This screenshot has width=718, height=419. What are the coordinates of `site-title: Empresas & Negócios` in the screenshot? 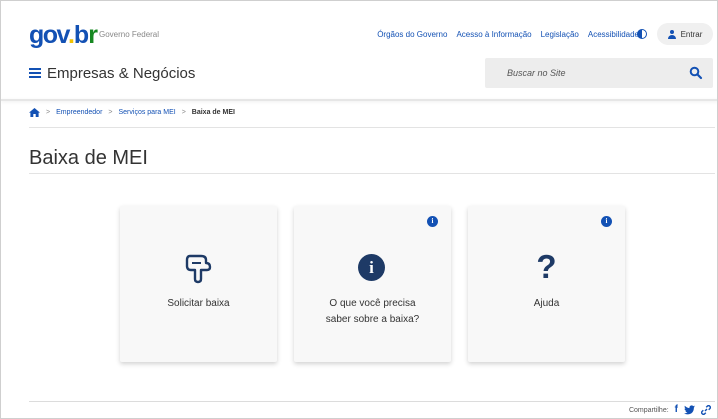 It's located at (121, 73).